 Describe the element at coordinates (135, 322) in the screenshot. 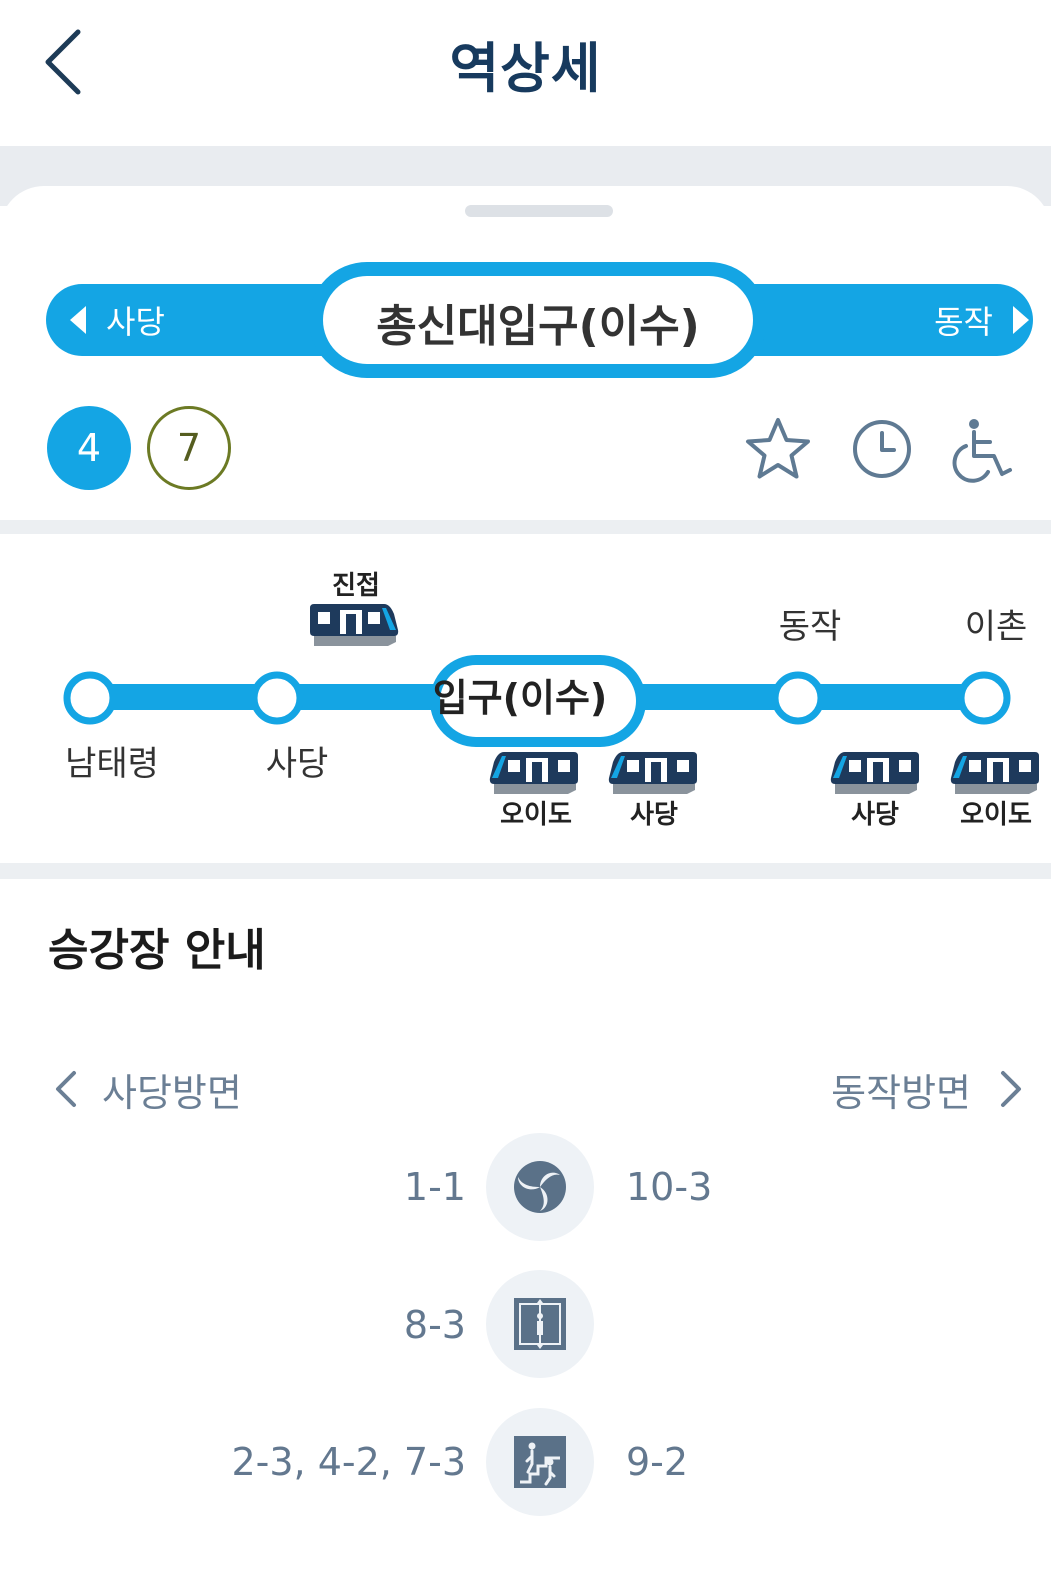

I see `prev-station-label: 사당` at that location.